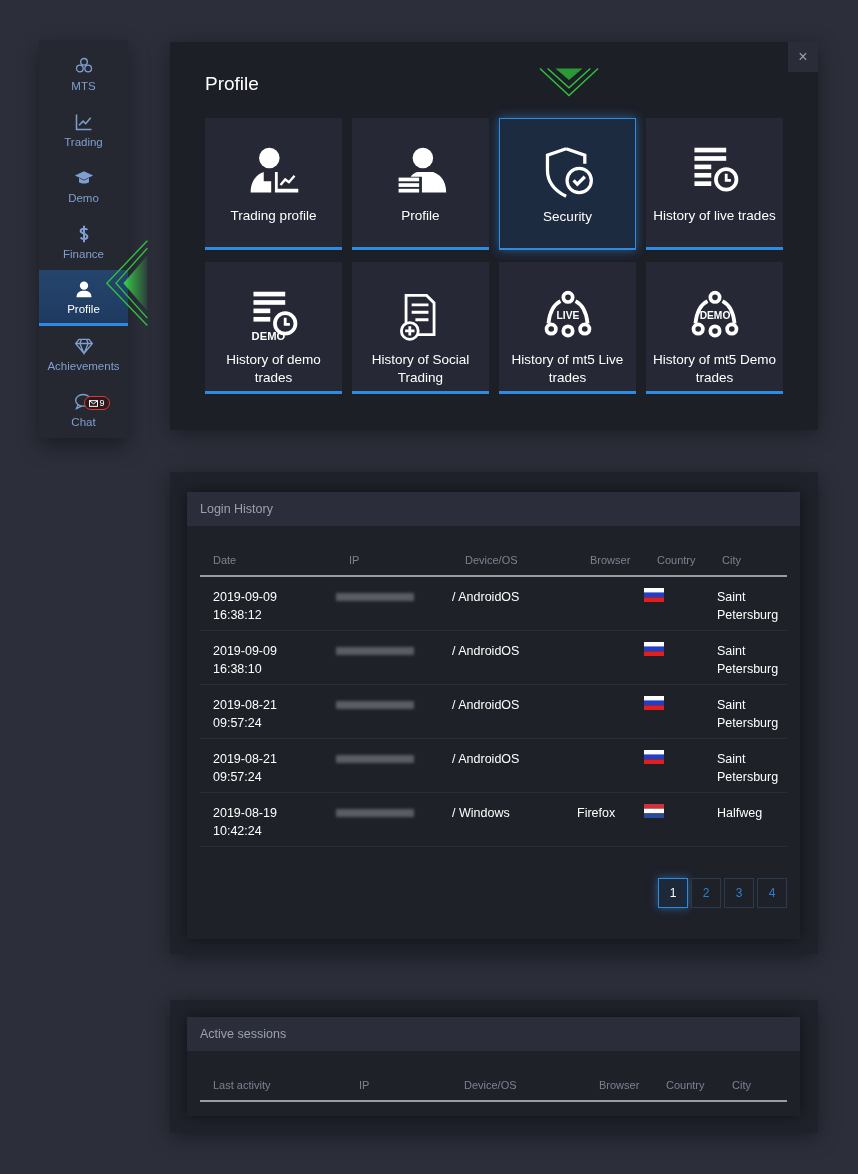 The image size is (858, 1174). I want to click on sidebar-item: 9 Chat, so click(83, 410).